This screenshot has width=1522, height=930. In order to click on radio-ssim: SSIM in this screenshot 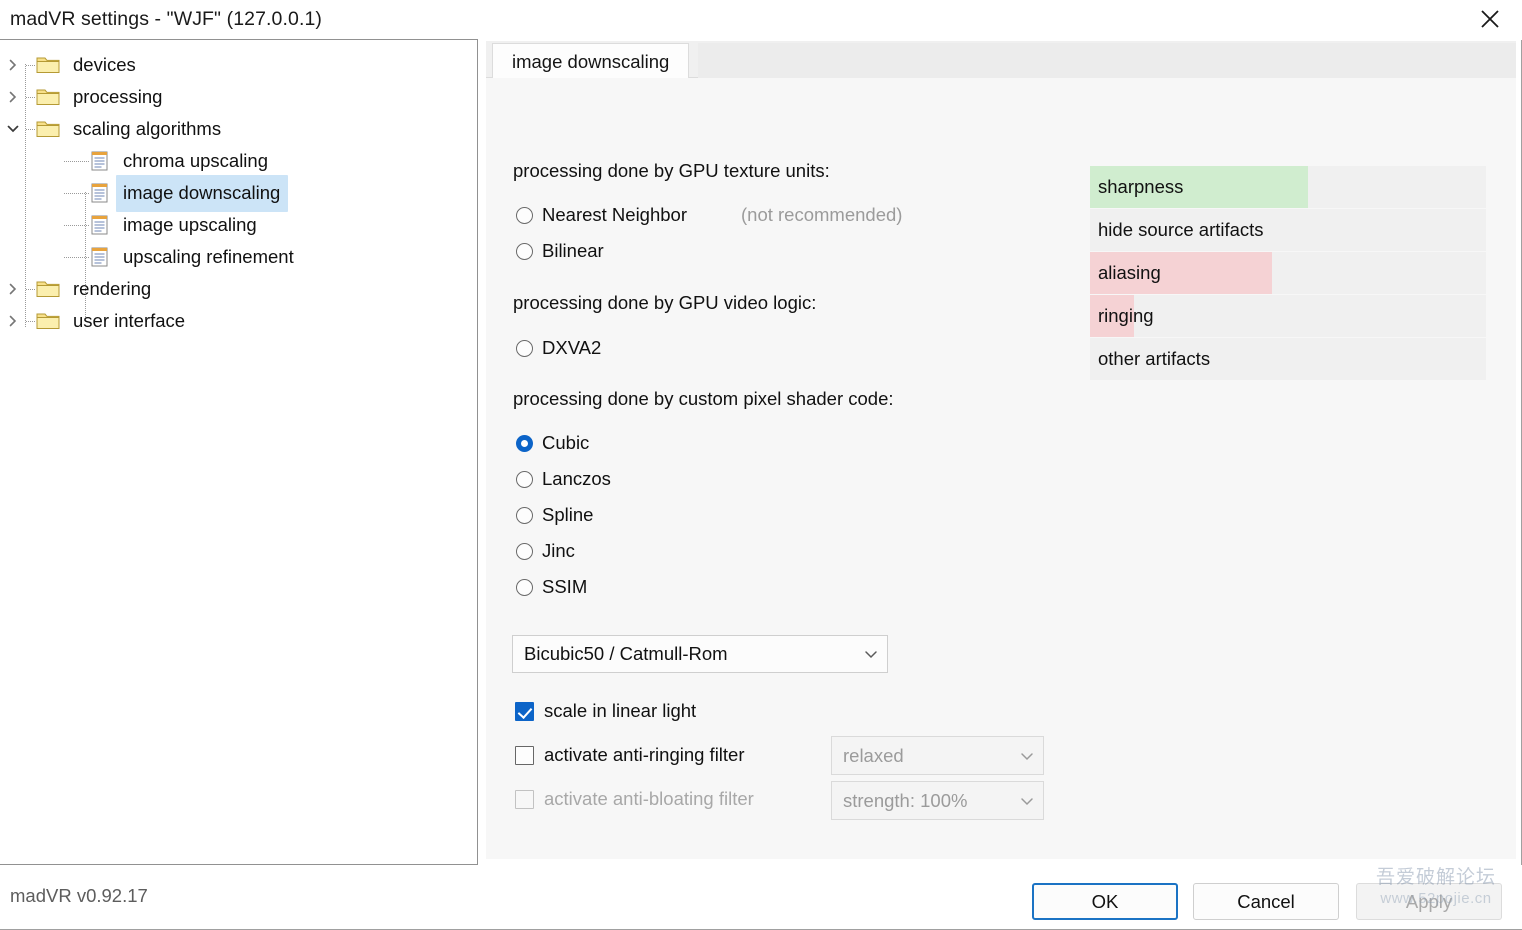, I will do `click(551, 587)`.